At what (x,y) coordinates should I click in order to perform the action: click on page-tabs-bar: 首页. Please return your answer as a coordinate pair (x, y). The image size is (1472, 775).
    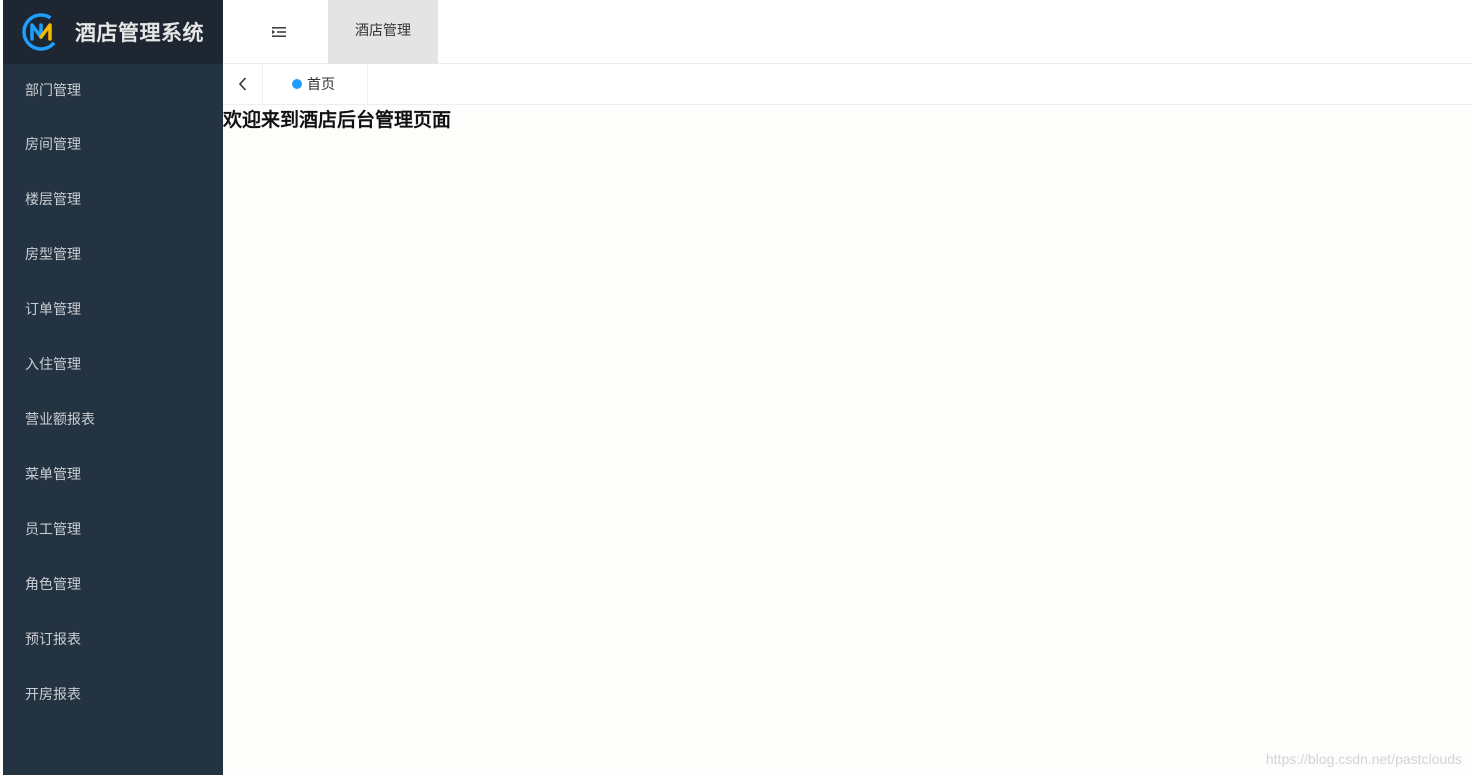
    Looking at the image, I should click on (847, 84).